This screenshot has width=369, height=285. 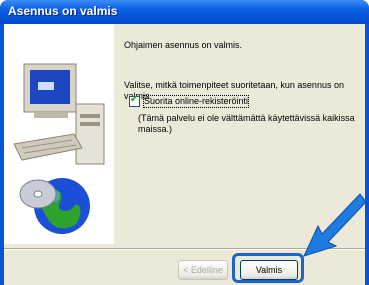 I want to click on online-registration-checkbox: ✔, so click(x=134, y=100).